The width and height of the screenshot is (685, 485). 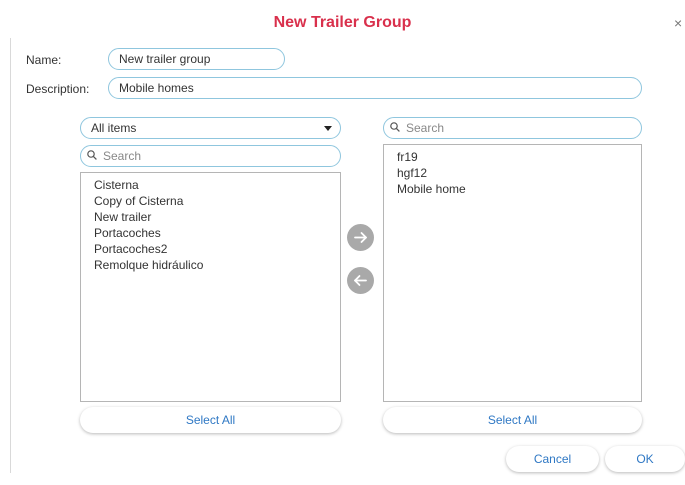 I want to click on list-item: fr19, so click(x=512, y=157).